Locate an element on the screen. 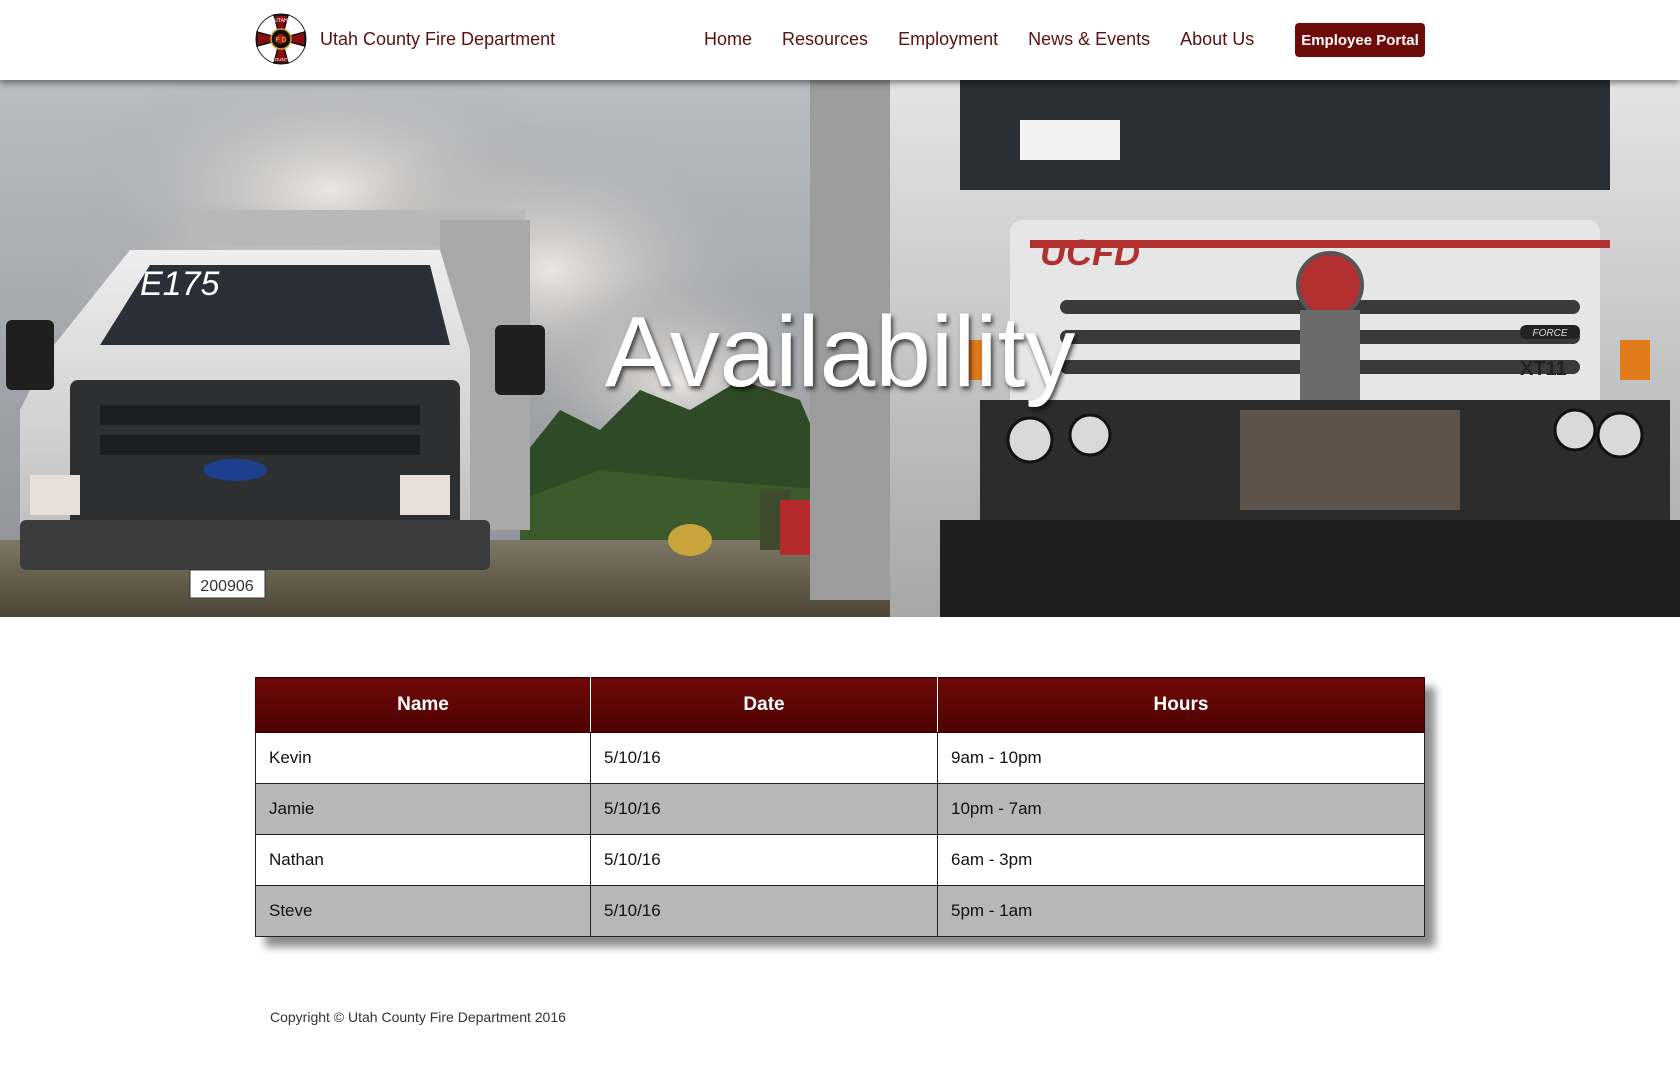  column-header-hours: Hours is located at coordinates (1181, 705).